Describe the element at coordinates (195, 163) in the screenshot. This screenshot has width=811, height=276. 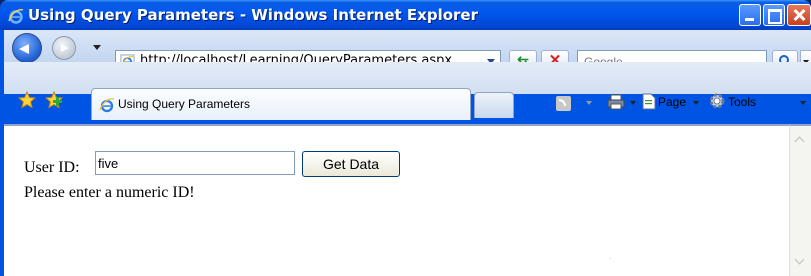
I see `user-id-input` at that location.